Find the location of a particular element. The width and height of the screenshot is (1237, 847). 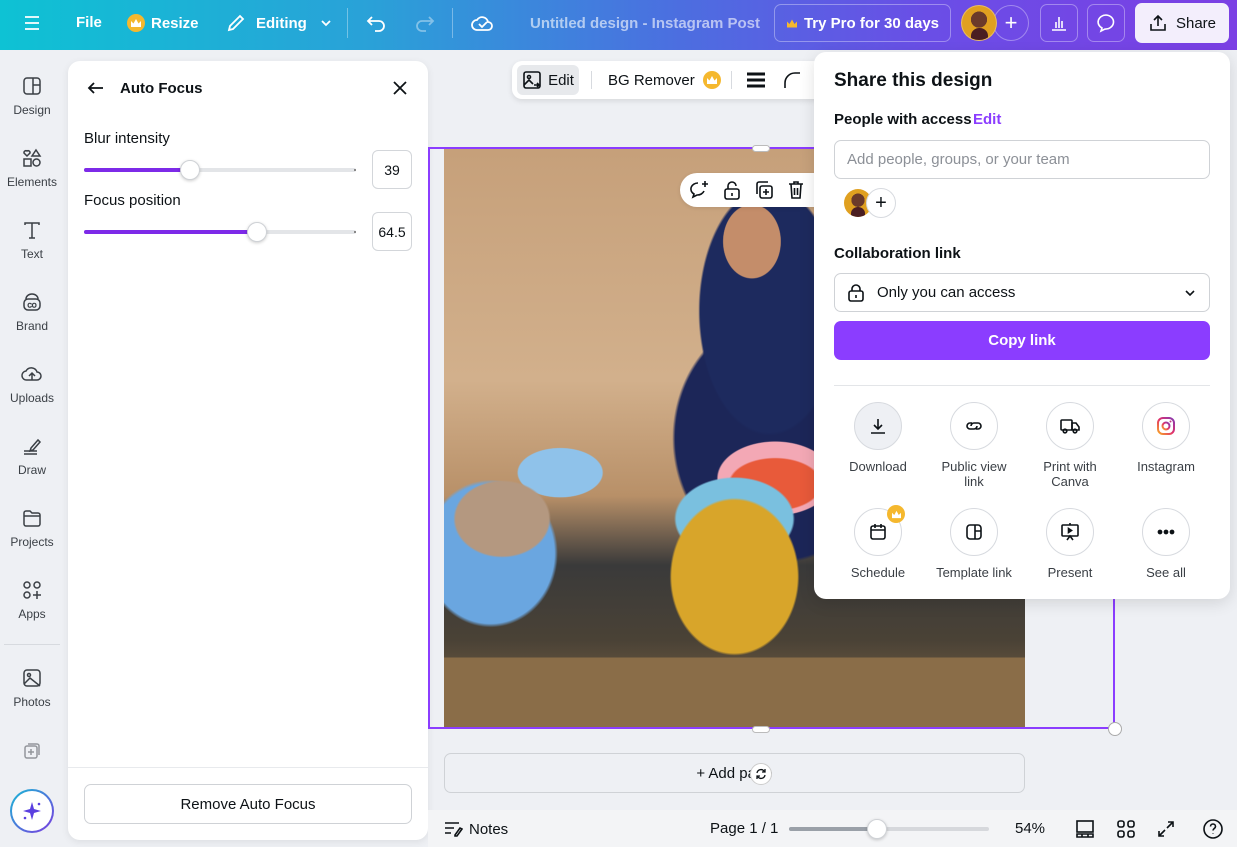

share-option-instagram: Instagram is located at coordinates (1166, 450).